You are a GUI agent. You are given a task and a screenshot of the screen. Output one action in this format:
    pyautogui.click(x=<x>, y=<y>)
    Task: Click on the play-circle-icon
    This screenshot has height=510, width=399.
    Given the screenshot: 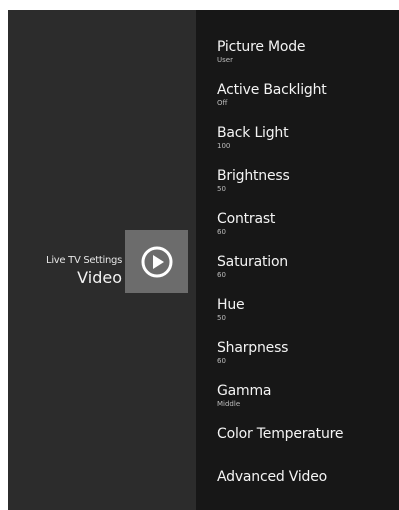 What is the action you would take?
    pyautogui.click(x=156, y=261)
    